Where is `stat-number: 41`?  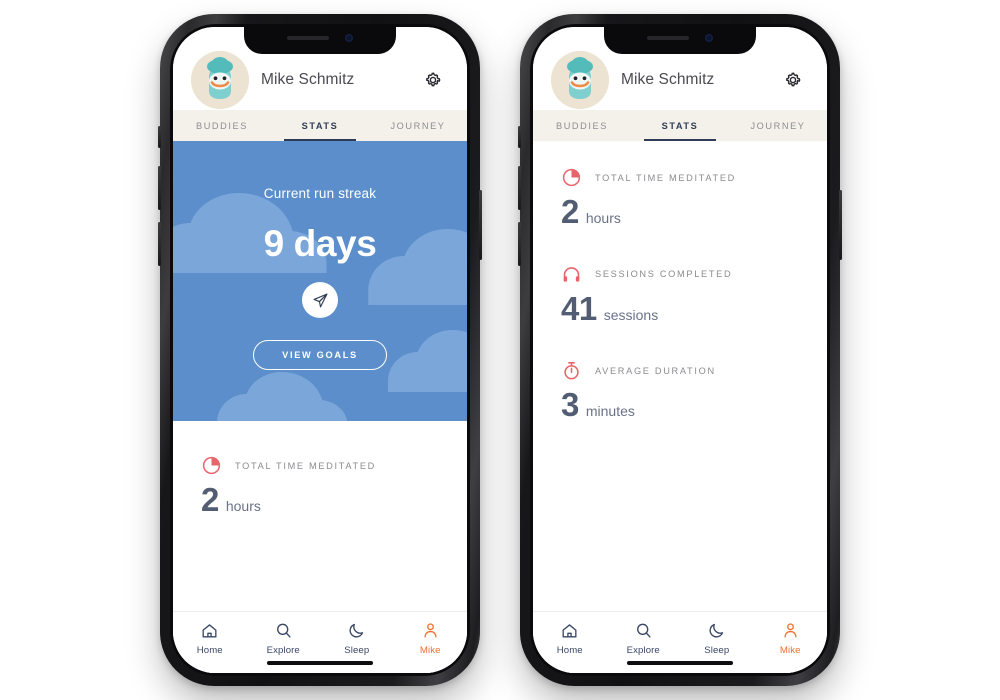
stat-number: 41 is located at coordinates (579, 308).